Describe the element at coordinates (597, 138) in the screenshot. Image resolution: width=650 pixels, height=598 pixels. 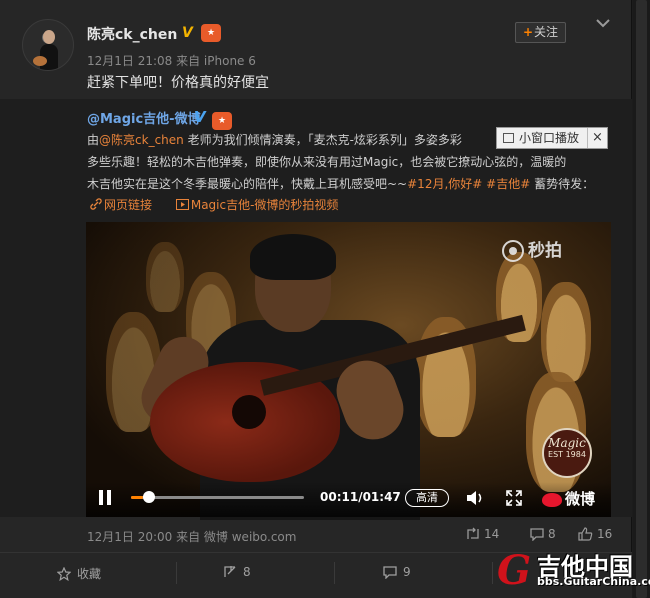
I see `close-icon: ×` at that location.